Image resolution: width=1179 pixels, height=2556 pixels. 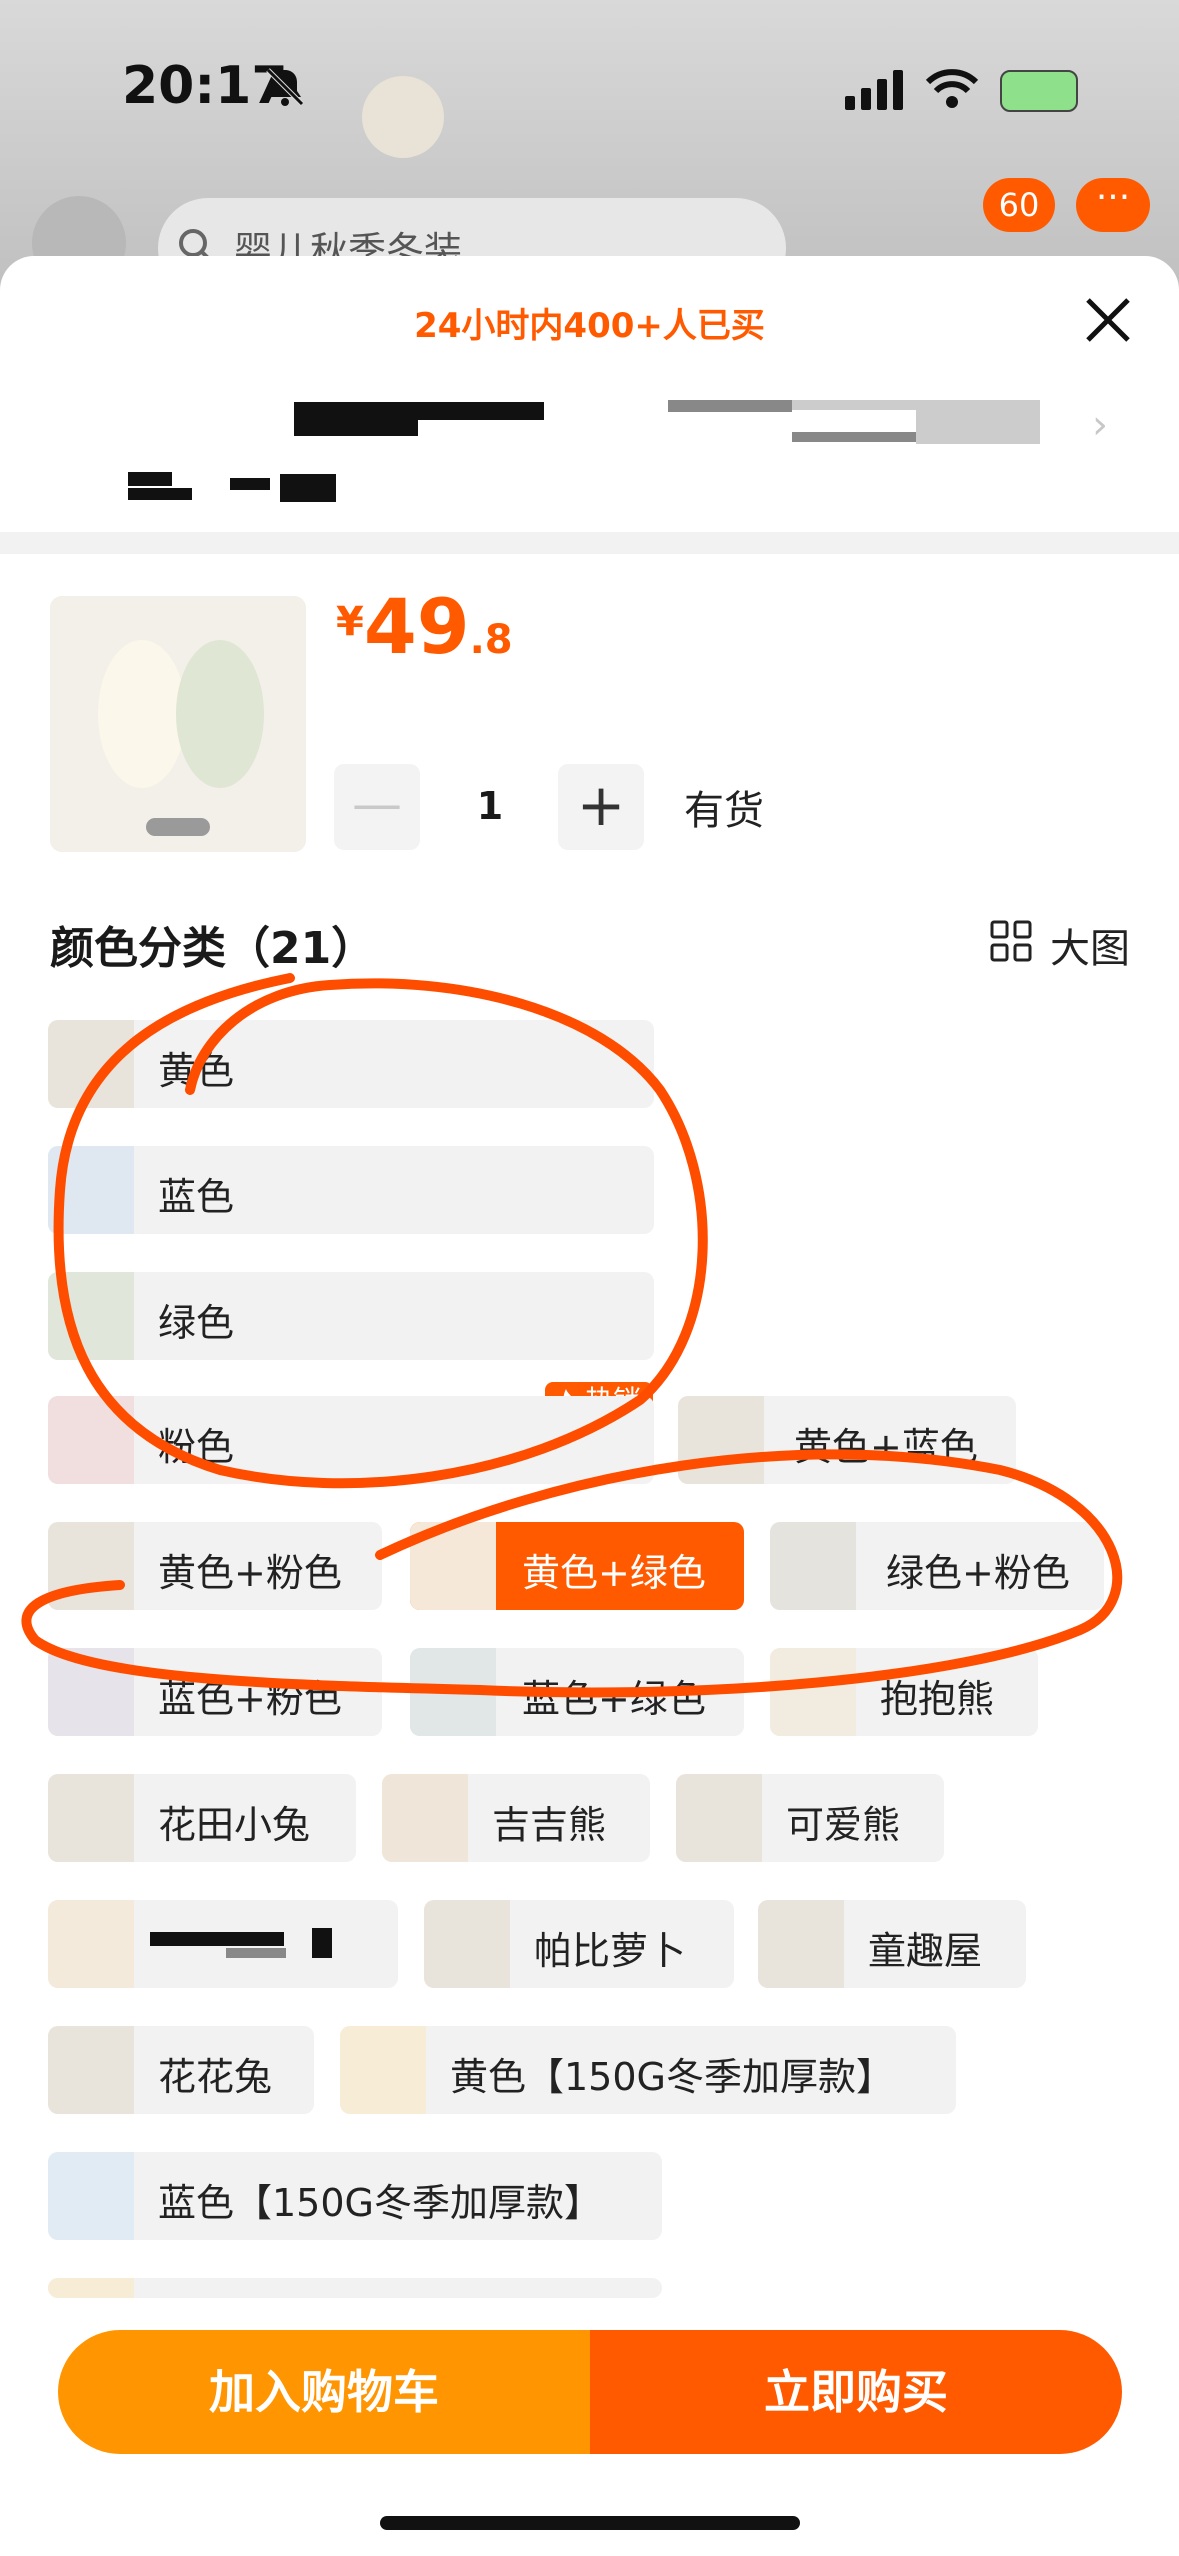 I want to click on option-yellow-blue: 黄色+蓝色, so click(x=847, y=1440).